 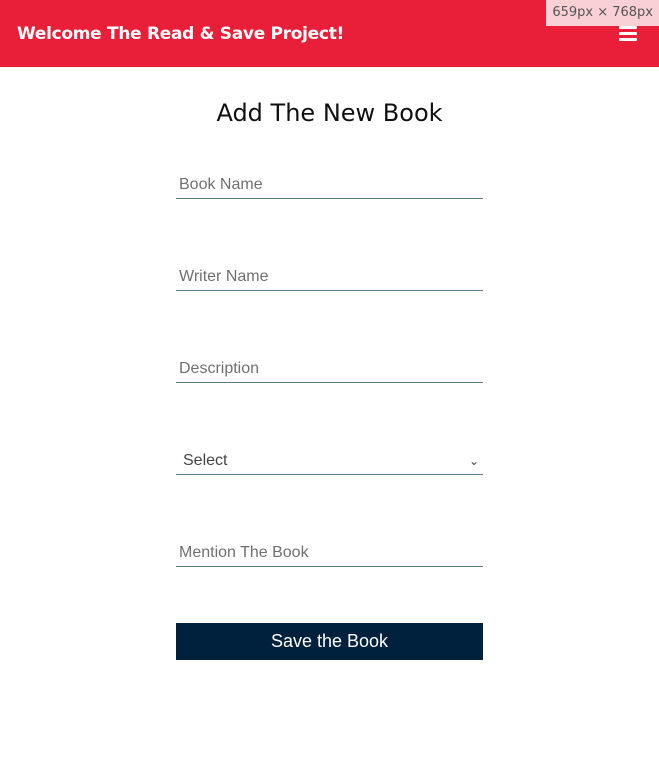 I want to click on category-select-wrap: Select ⌄, so click(x=329, y=460).